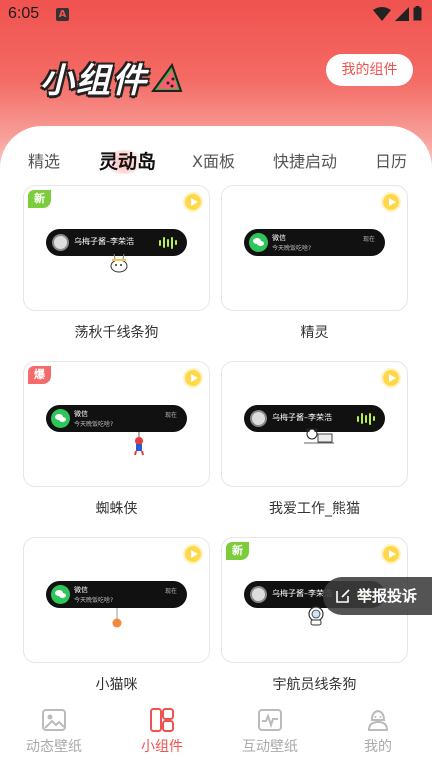 This screenshot has height=769, width=432. What do you see at coordinates (162, 720) in the screenshot?
I see `widget-grid-icon` at bounding box center [162, 720].